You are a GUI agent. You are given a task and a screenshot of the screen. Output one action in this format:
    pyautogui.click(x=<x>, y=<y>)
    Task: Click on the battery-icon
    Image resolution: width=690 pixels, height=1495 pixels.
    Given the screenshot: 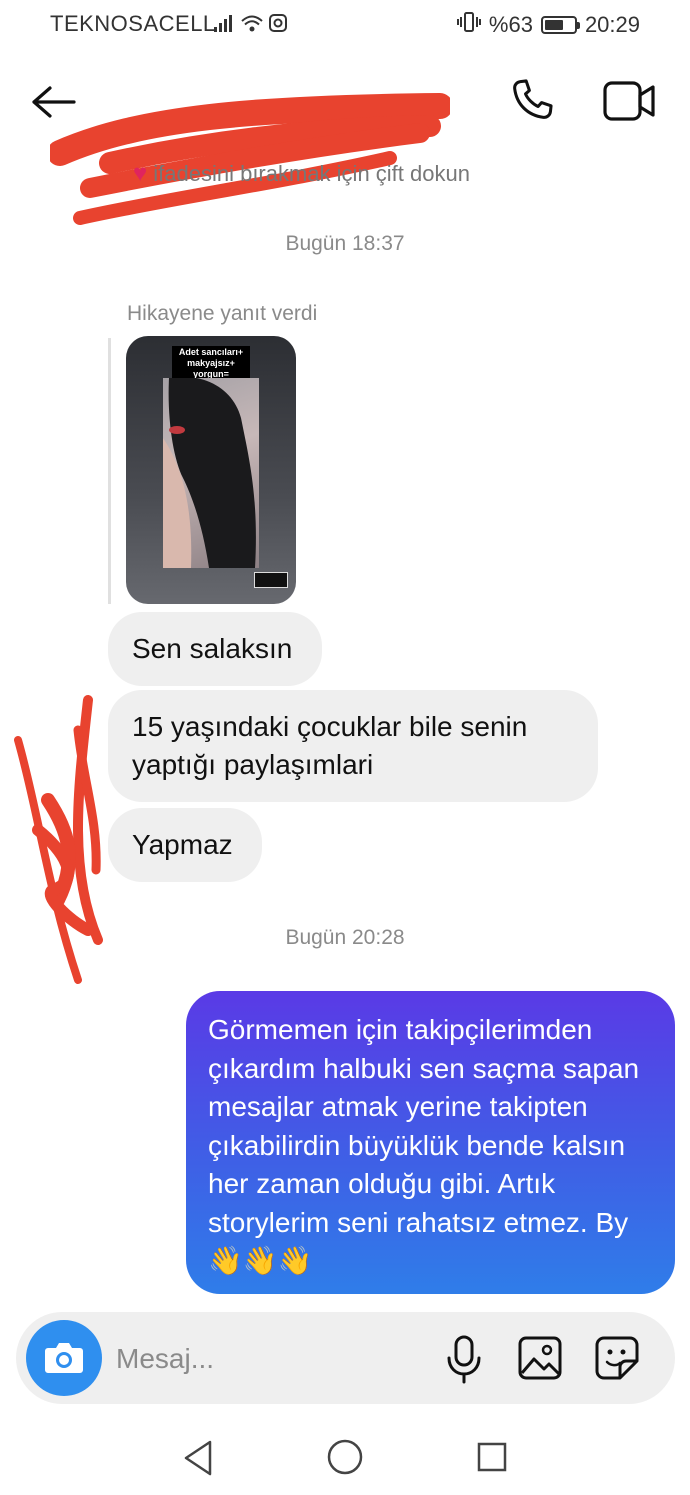 What is the action you would take?
    pyautogui.click(x=560, y=25)
    